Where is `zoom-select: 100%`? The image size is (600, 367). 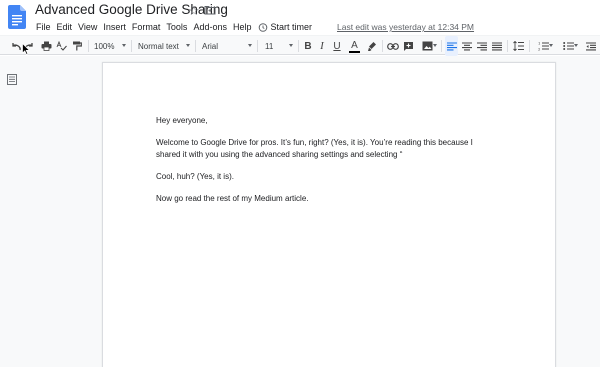 zoom-select: 100% is located at coordinates (110, 46).